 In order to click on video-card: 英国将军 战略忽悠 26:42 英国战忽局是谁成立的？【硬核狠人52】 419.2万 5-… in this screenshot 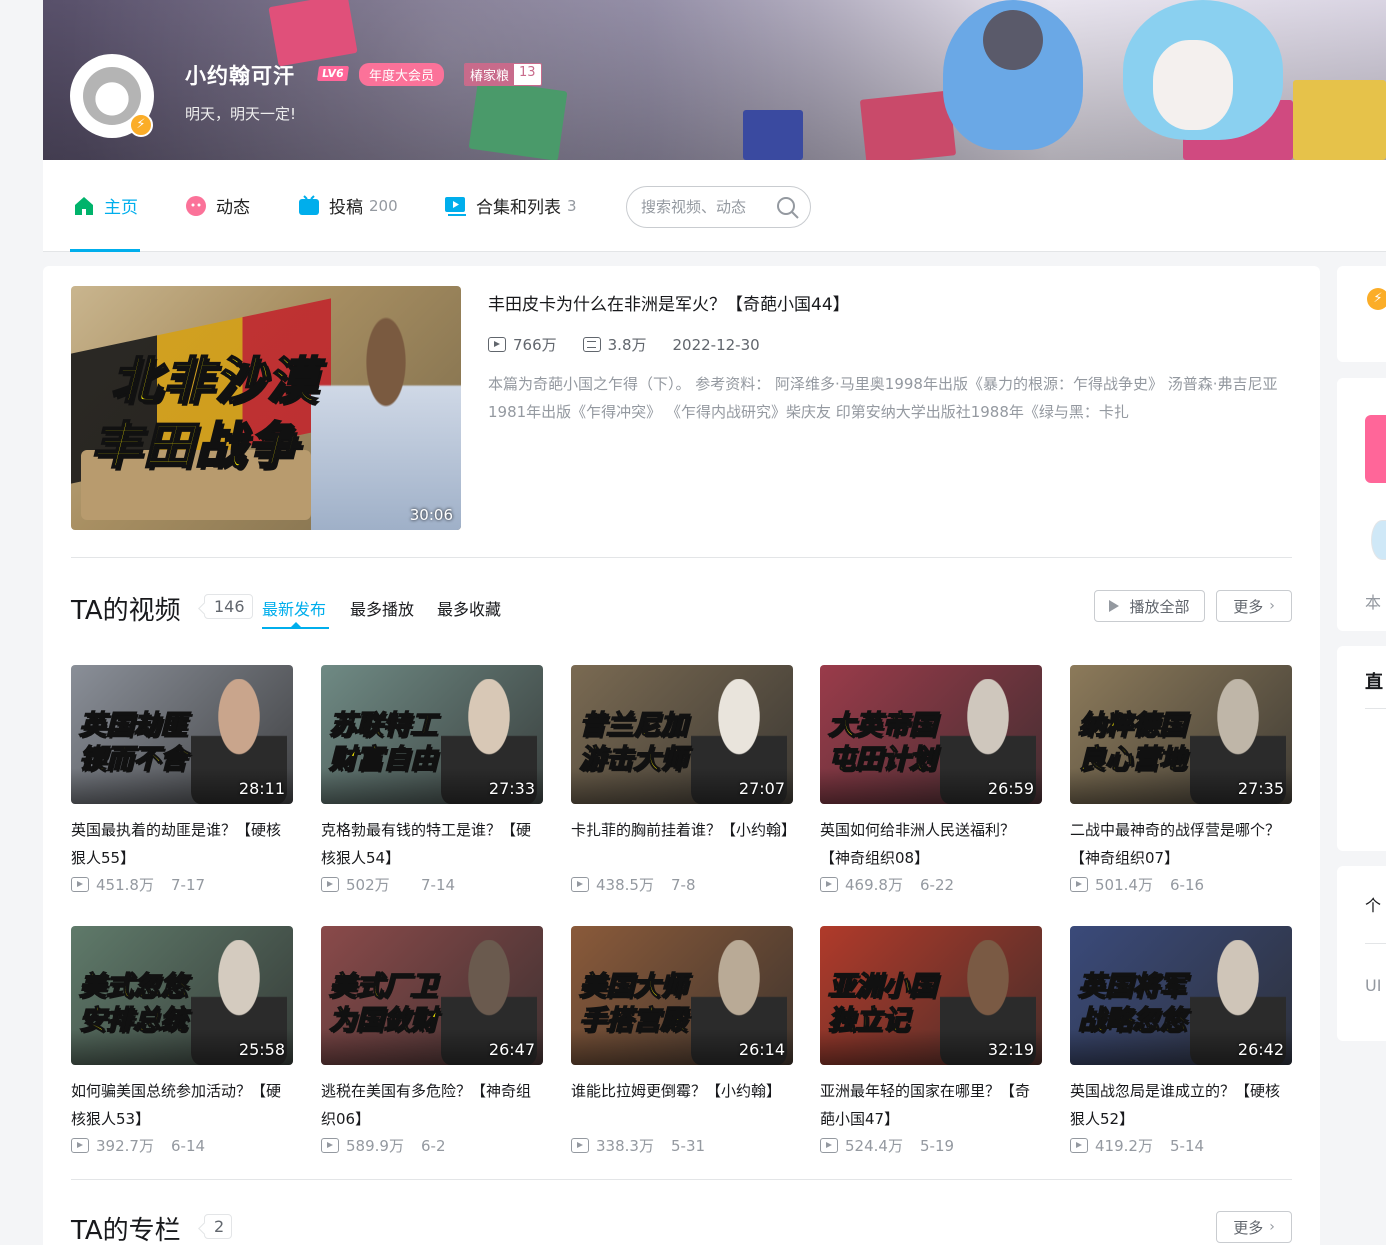, I will do `click(1181, 1041)`.